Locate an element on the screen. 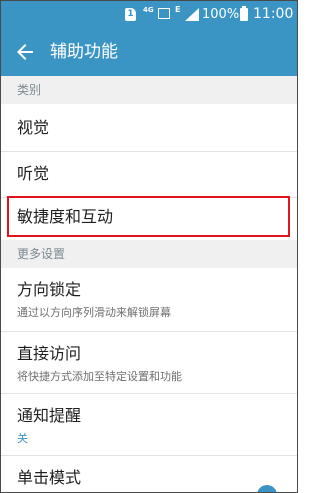 This screenshot has height=493, width=320. list-item-title: 方向锁定 is located at coordinates (49, 289).